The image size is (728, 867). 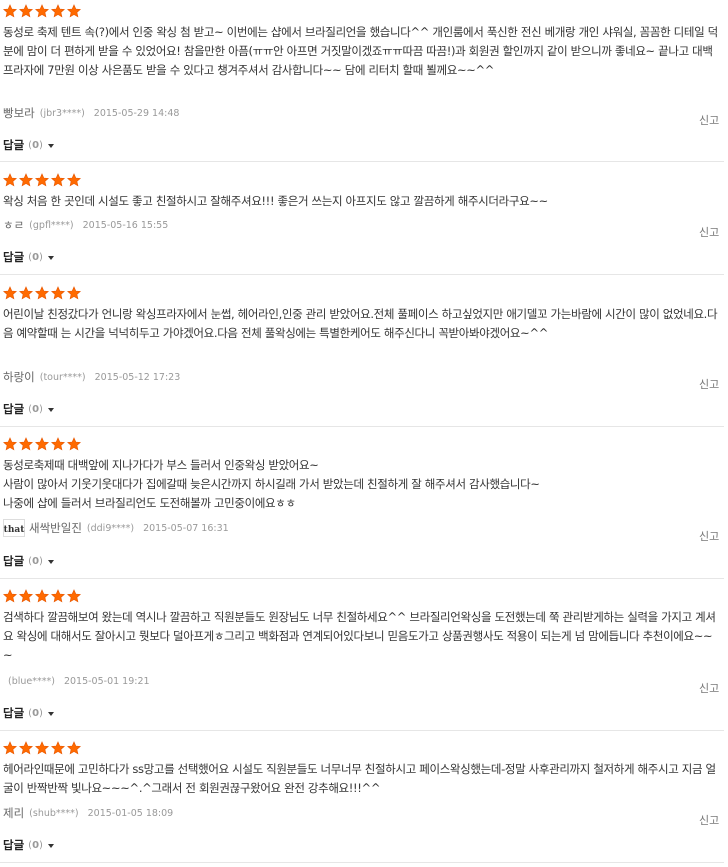 I want to click on review-meta: that 새싹반일진 (ddi9****) 2015-05-07 16:31, so click(x=116, y=528).